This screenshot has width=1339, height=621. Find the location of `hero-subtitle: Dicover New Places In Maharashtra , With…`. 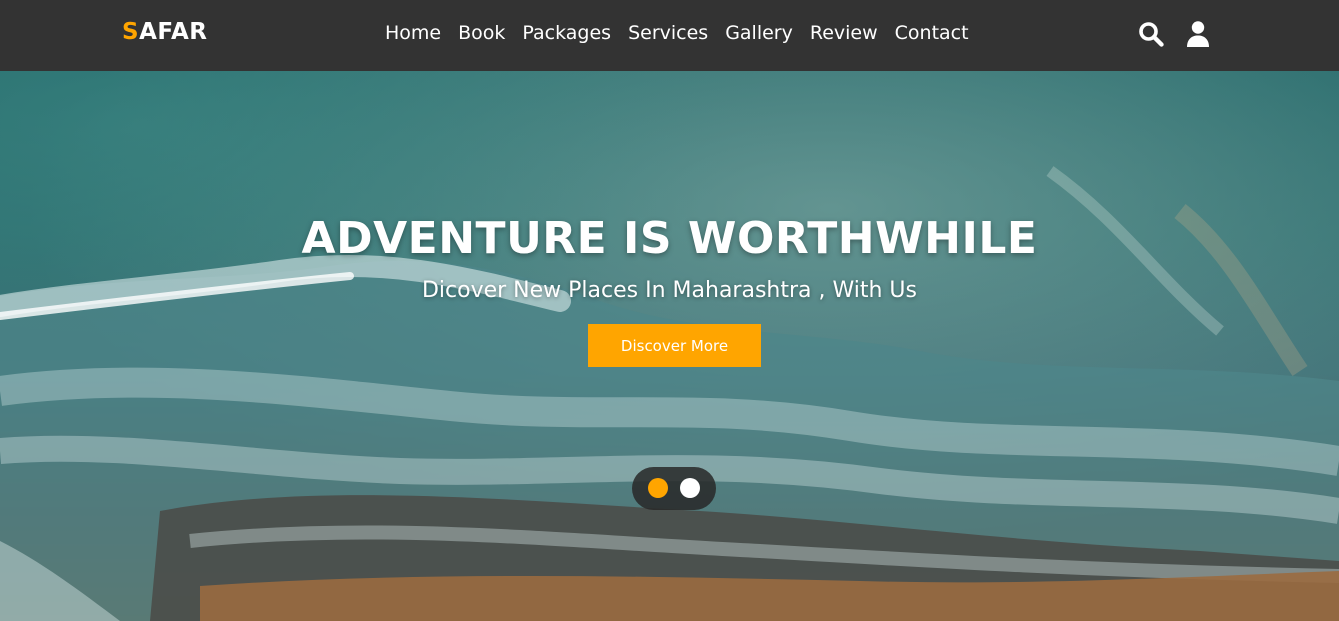

hero-subtitle: Dicover New Places In Maharashtra , With… is located at coordinates (669, 290).